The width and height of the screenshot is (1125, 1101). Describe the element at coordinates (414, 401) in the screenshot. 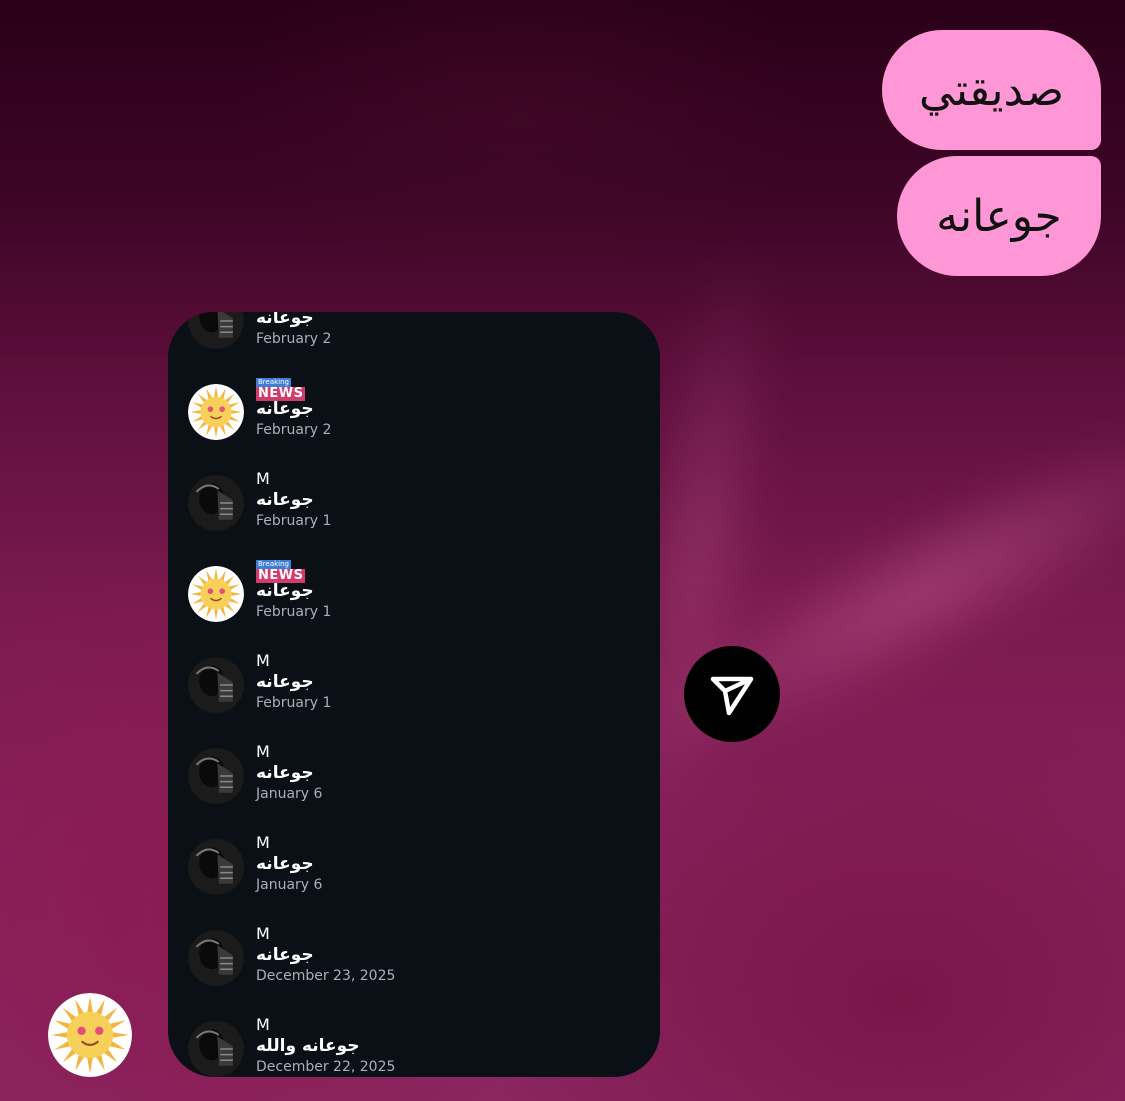

I see `list-item: Breaking NEWS جوعانه February 2` at that location.